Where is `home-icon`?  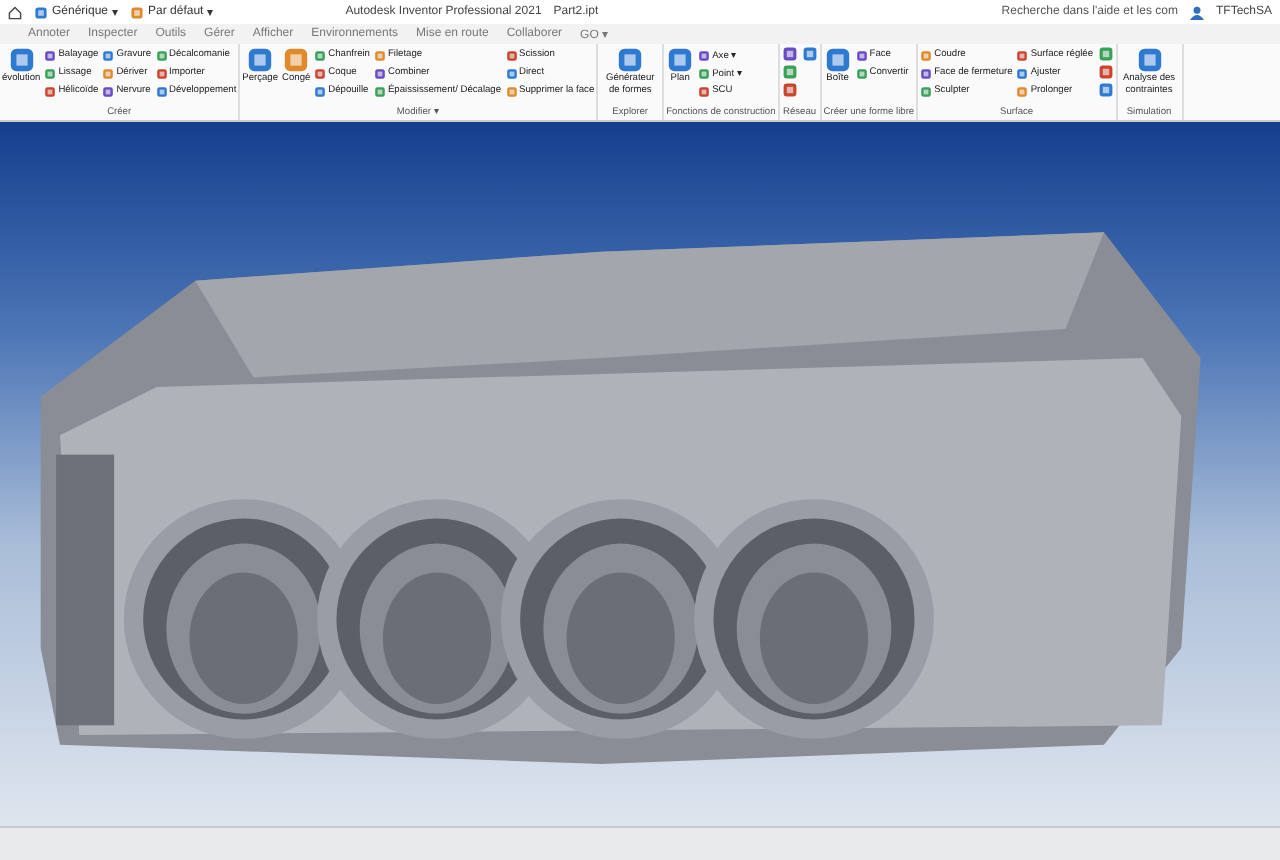
home-icon is located at coordinates (15, 12).